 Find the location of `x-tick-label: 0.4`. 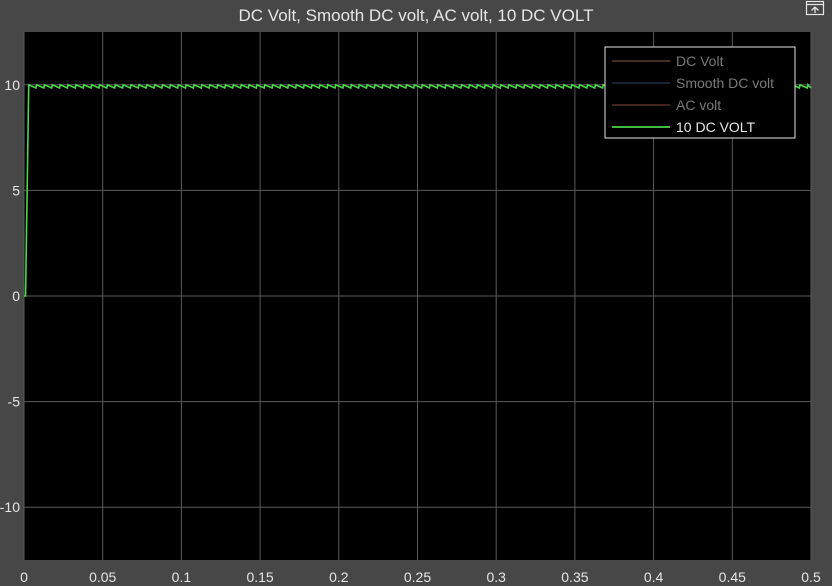

x-tick-label: 0.4 is located at coordinates (654, 577).